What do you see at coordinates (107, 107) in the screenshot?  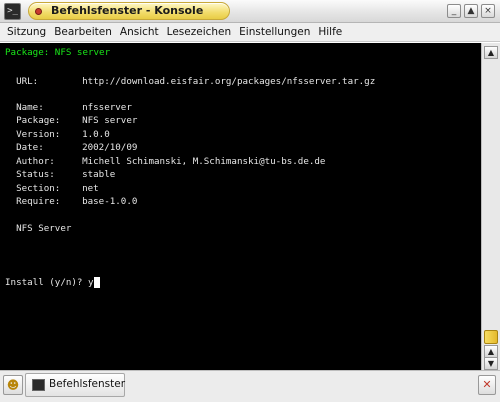 I see `field-value: nfsserver` at bounding box center [107, 107].